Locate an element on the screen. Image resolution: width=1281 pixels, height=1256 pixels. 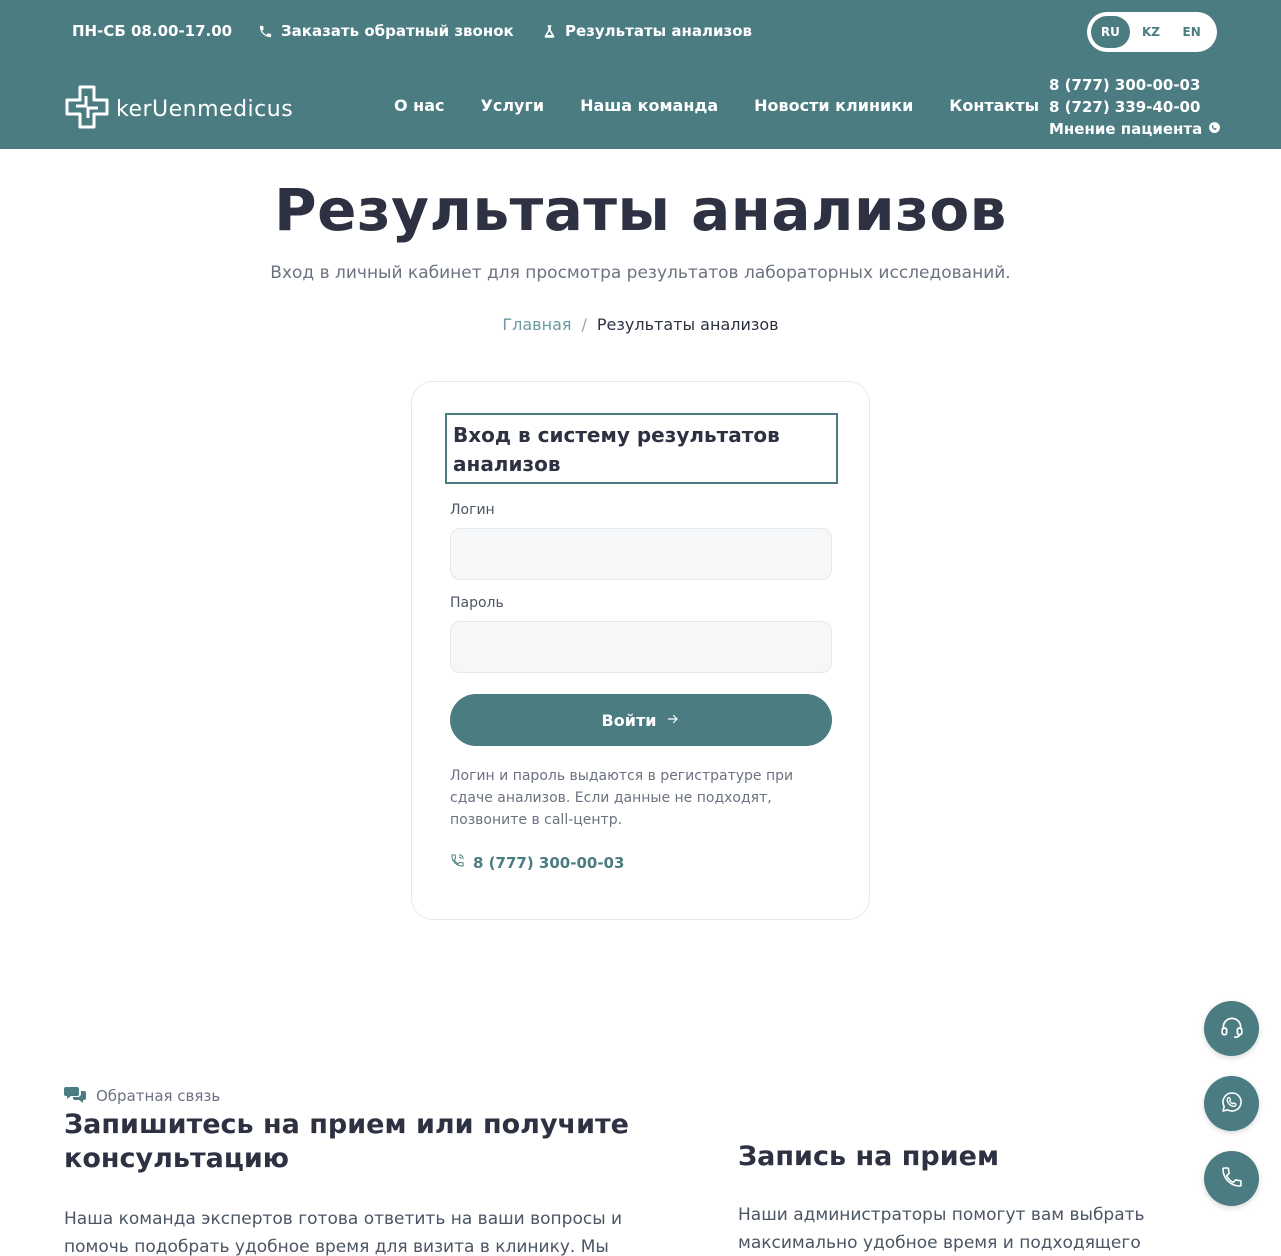
login-label: Логин is located at coordinates (472, 510).